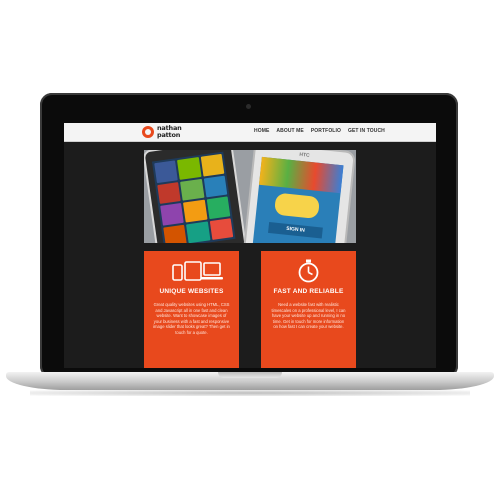  I want to click on devices-icon, so click(191, 271).